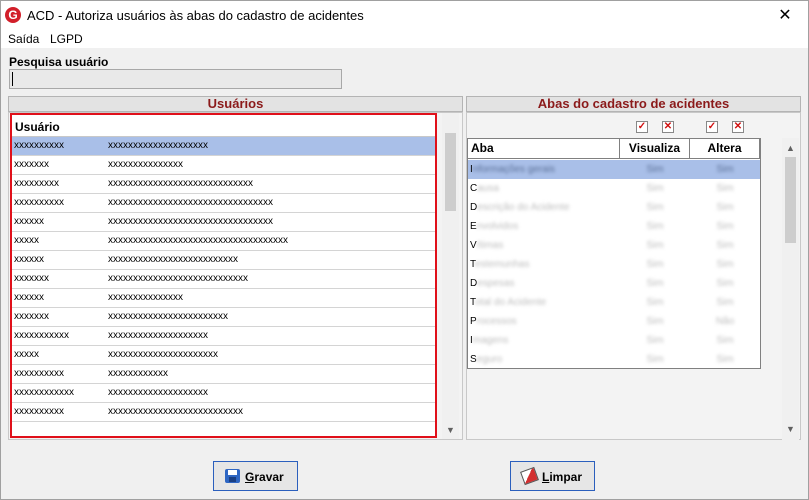  Describe the element at coordinates (738, 127) in the screenshot. I see `uncheck-all-altera-icon: ✕` at that location.